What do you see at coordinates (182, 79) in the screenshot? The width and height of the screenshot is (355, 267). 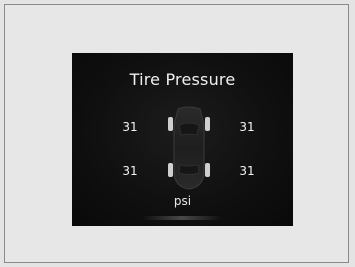 I see `screen-title: Tire Pressure` at bounding box center [182, 79].